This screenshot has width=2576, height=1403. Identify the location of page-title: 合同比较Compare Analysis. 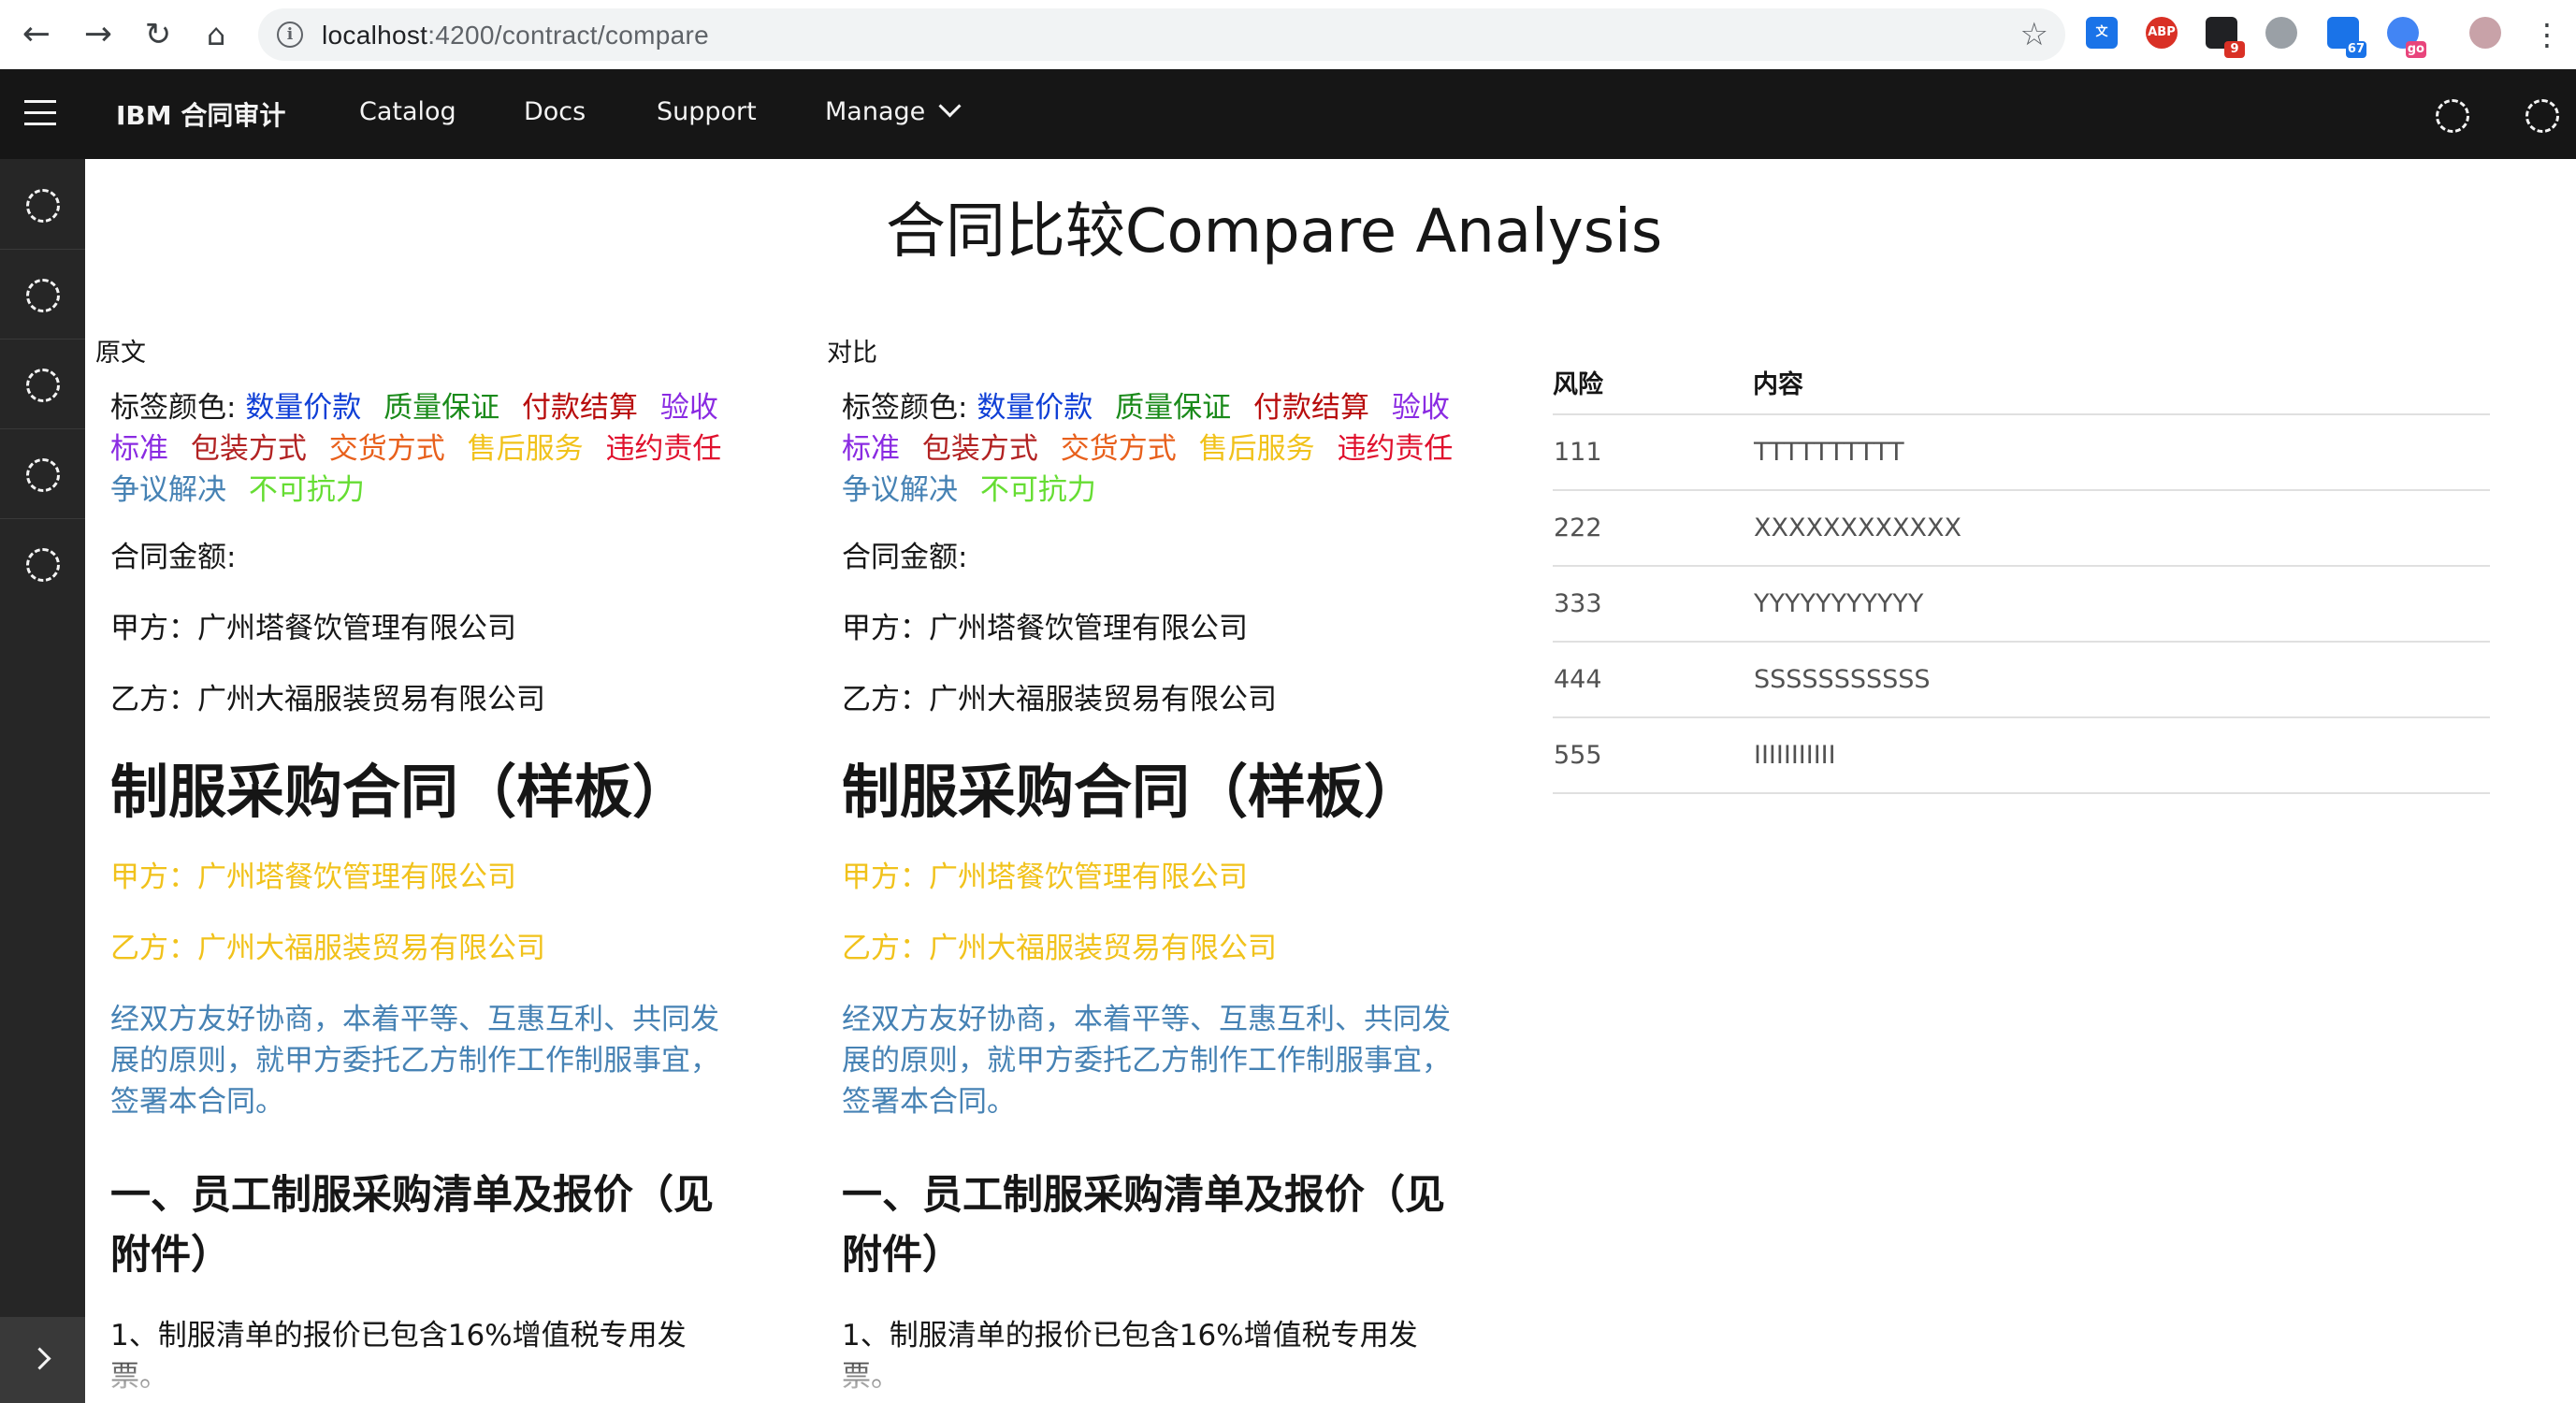
(1274, 232).